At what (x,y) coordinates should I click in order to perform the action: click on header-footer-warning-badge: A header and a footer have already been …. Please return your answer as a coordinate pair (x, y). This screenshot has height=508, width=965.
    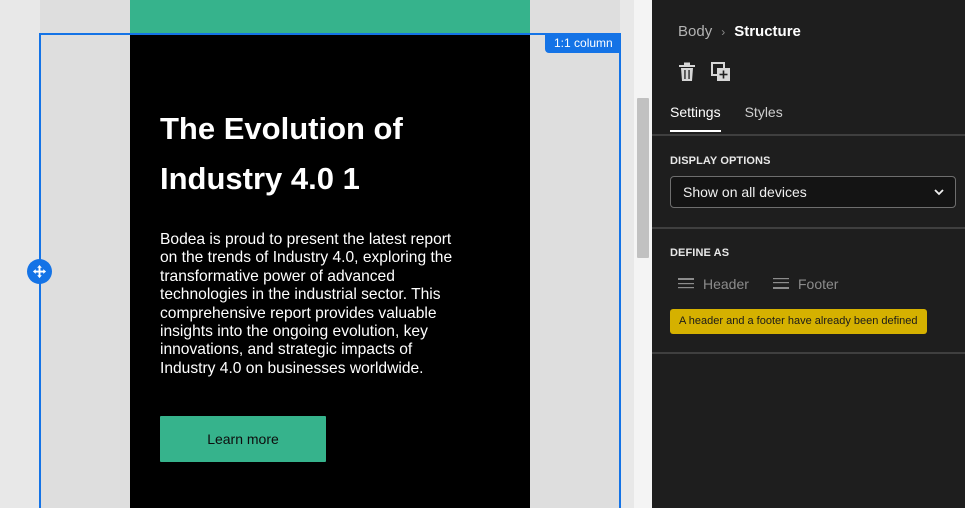
    Looking at the image, I should click on (798, 321).